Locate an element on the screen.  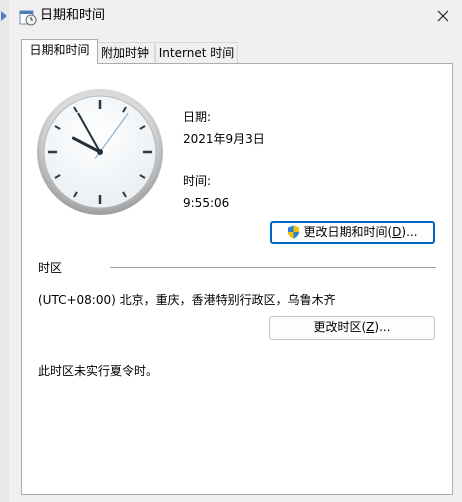
tab-label: Internet 时间 is located at coordinates (196, 53).